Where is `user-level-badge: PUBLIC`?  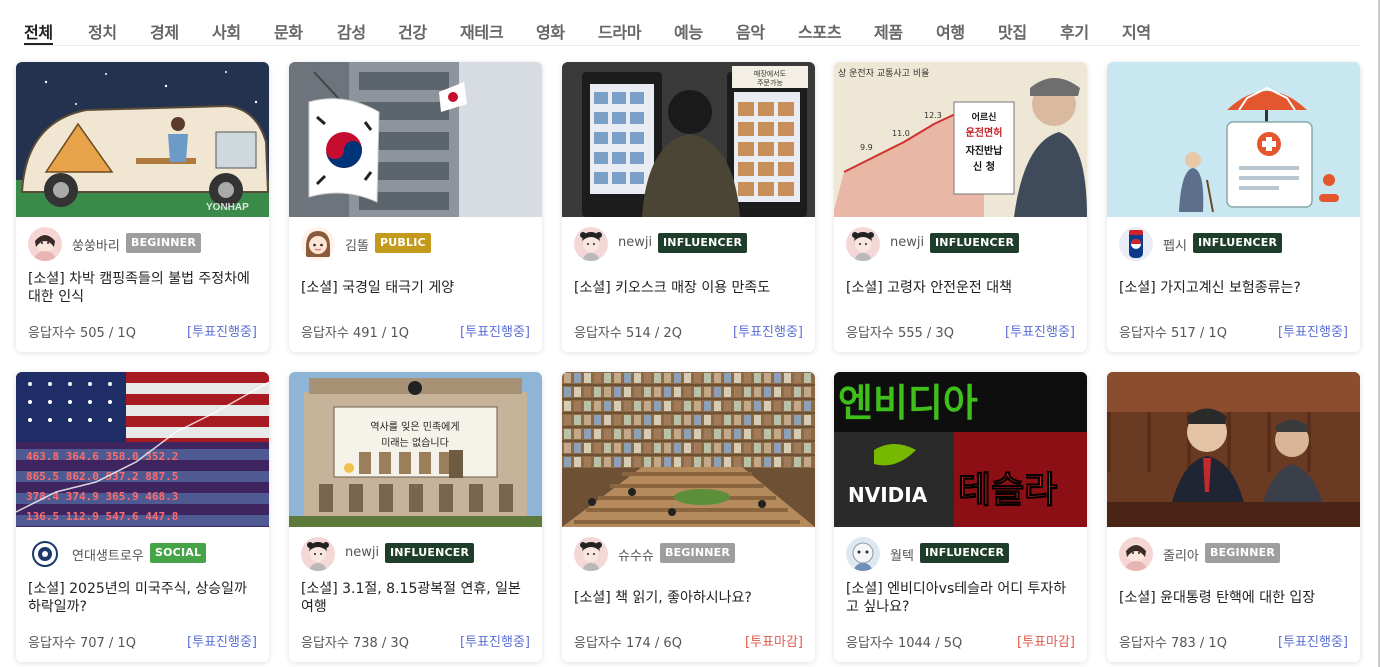
user-level-badge: PUBLIC is located at coordinates (403, 243).